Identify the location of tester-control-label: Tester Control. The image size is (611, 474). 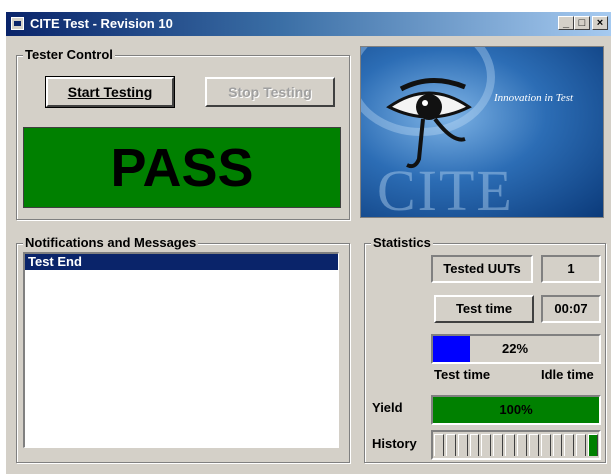
(69, 54).